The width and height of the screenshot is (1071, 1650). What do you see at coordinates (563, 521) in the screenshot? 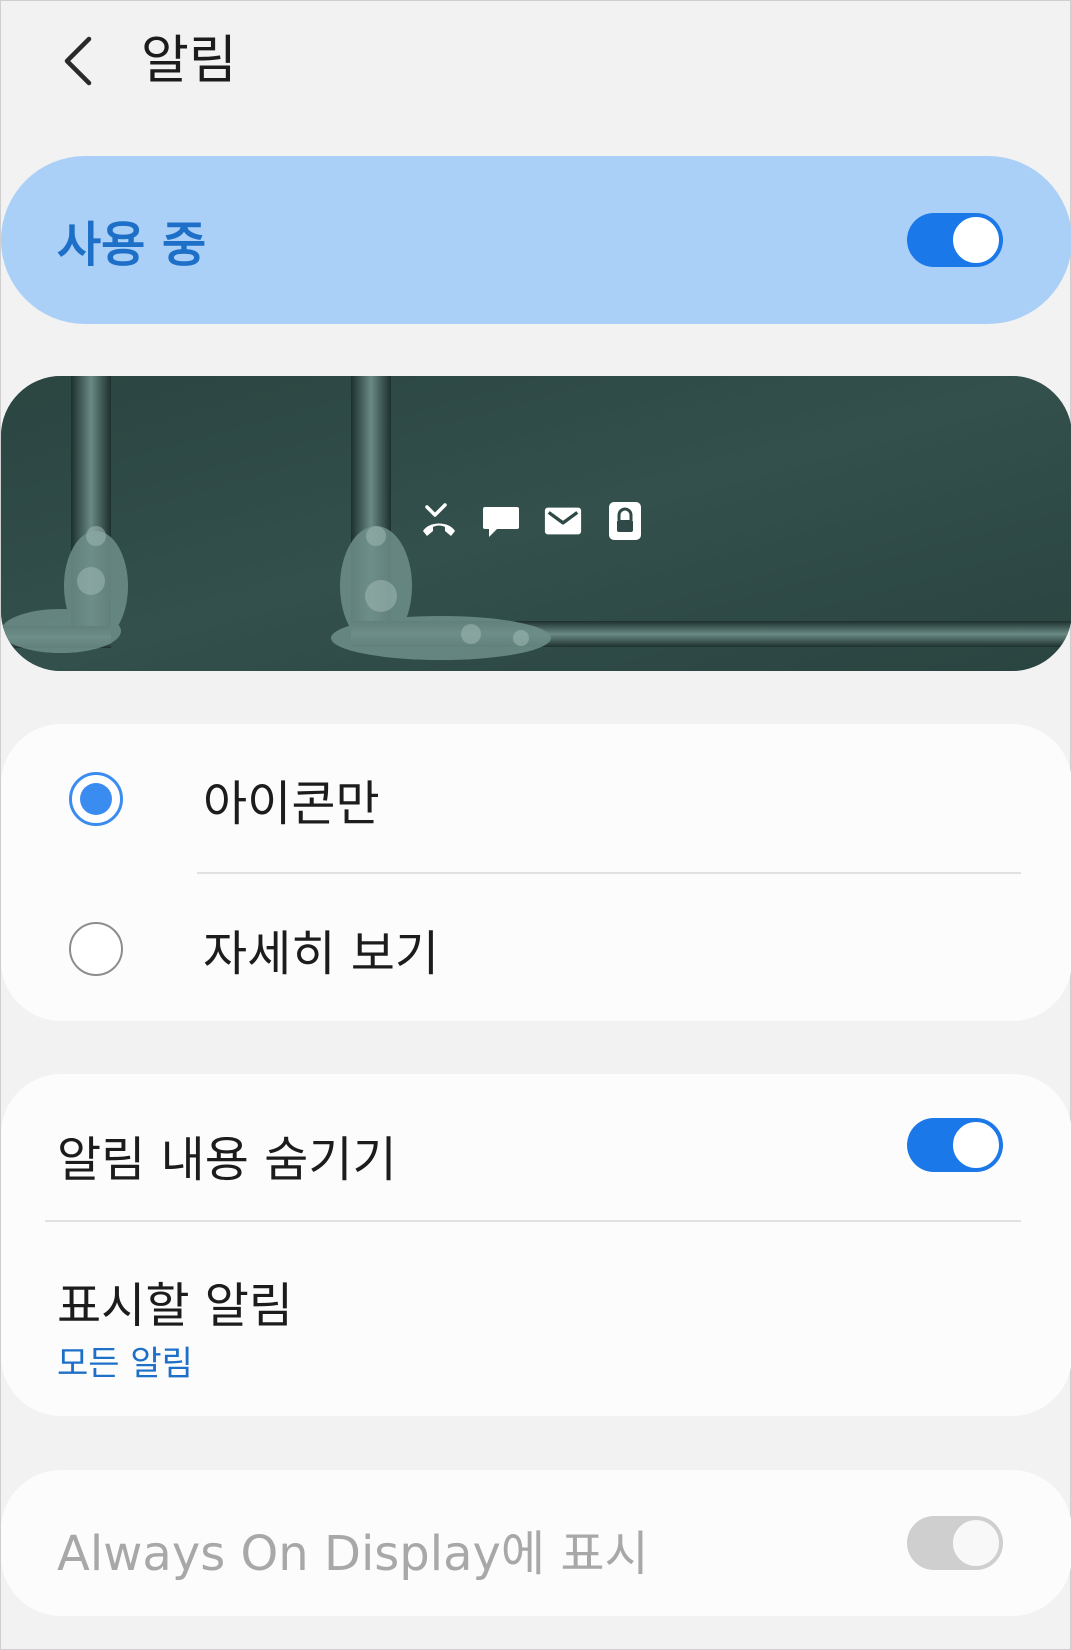
I see `email-icon` at bounding box center [563, 521].